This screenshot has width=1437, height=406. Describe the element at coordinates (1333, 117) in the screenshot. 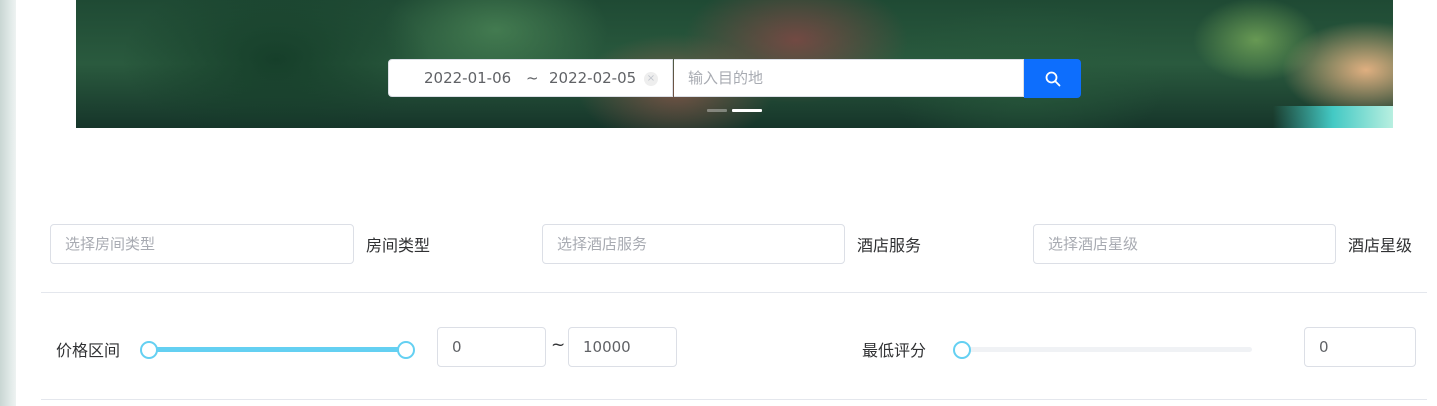

I see `hero-image-water` at that location.